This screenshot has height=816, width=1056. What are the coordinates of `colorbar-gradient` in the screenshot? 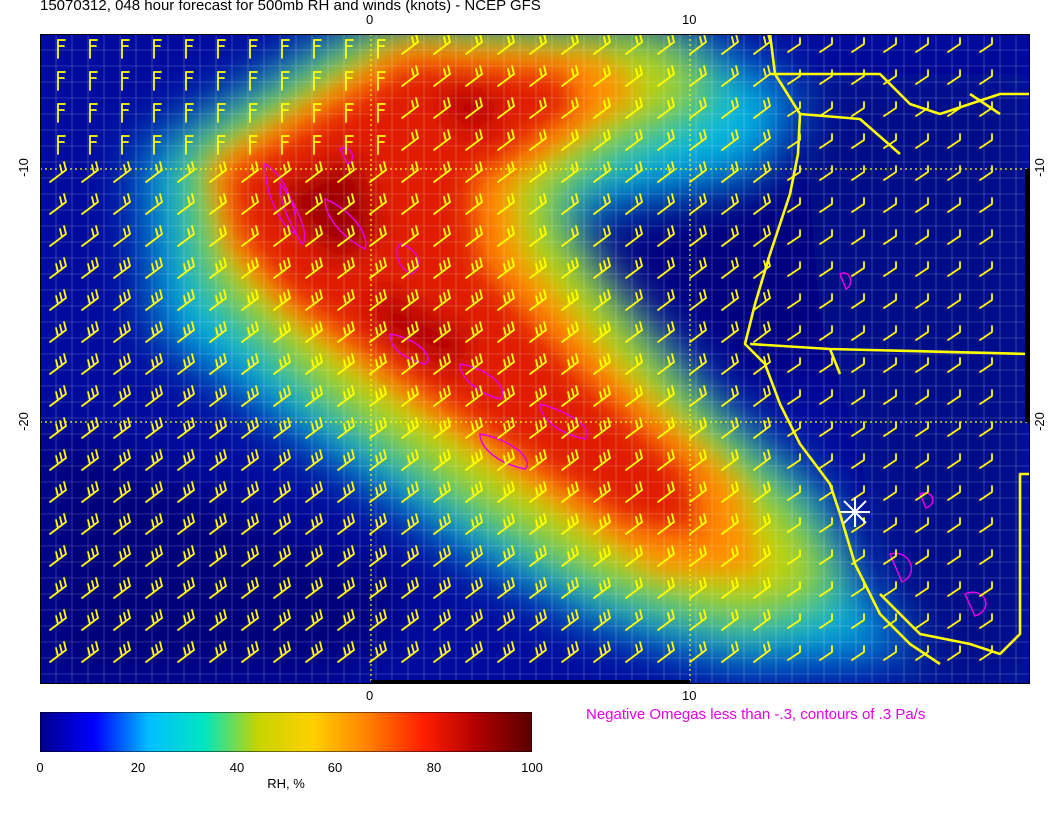 It's located at (286, 732).